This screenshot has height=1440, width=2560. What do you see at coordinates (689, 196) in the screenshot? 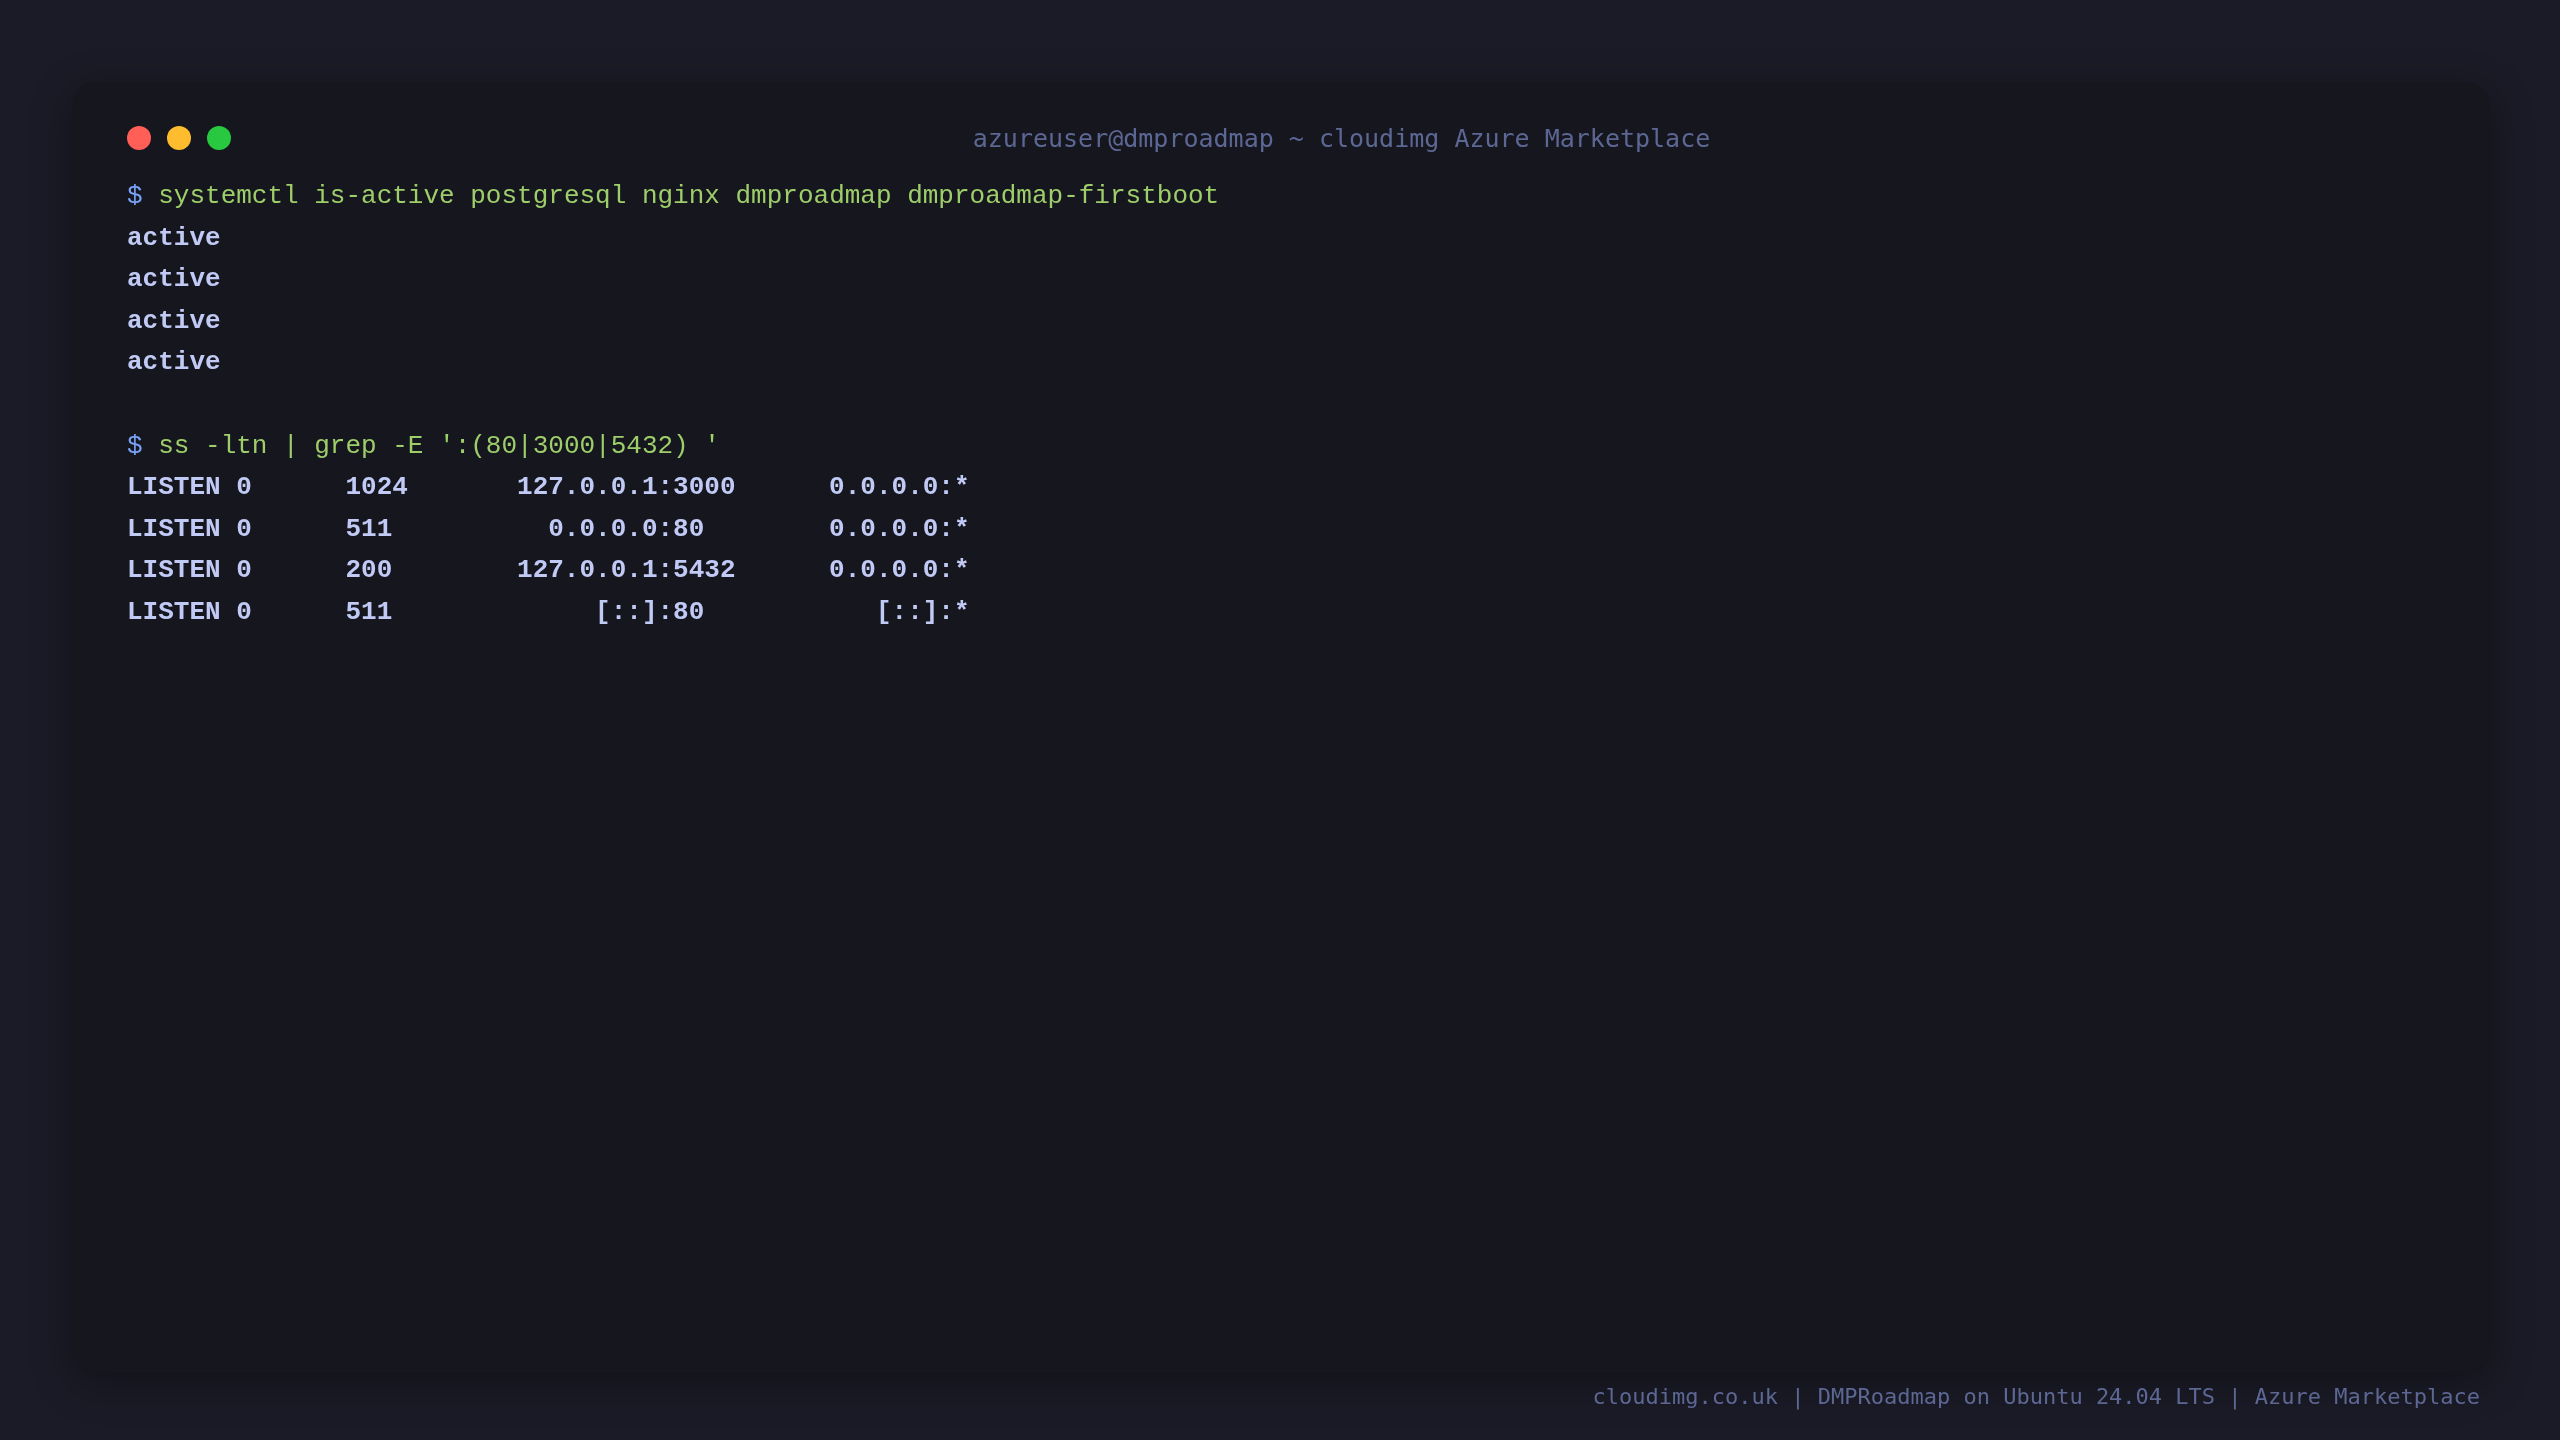
I see `command-text: systemctl is-active postgresql nginx dmproadmap dmproadmap-firstboot` at bounding box center [689, 196].